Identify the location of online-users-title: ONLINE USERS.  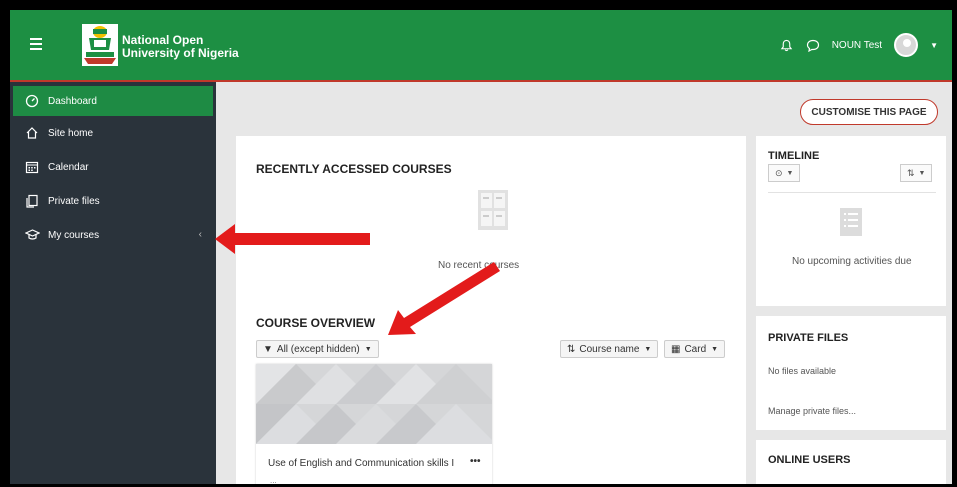
(809, 460).